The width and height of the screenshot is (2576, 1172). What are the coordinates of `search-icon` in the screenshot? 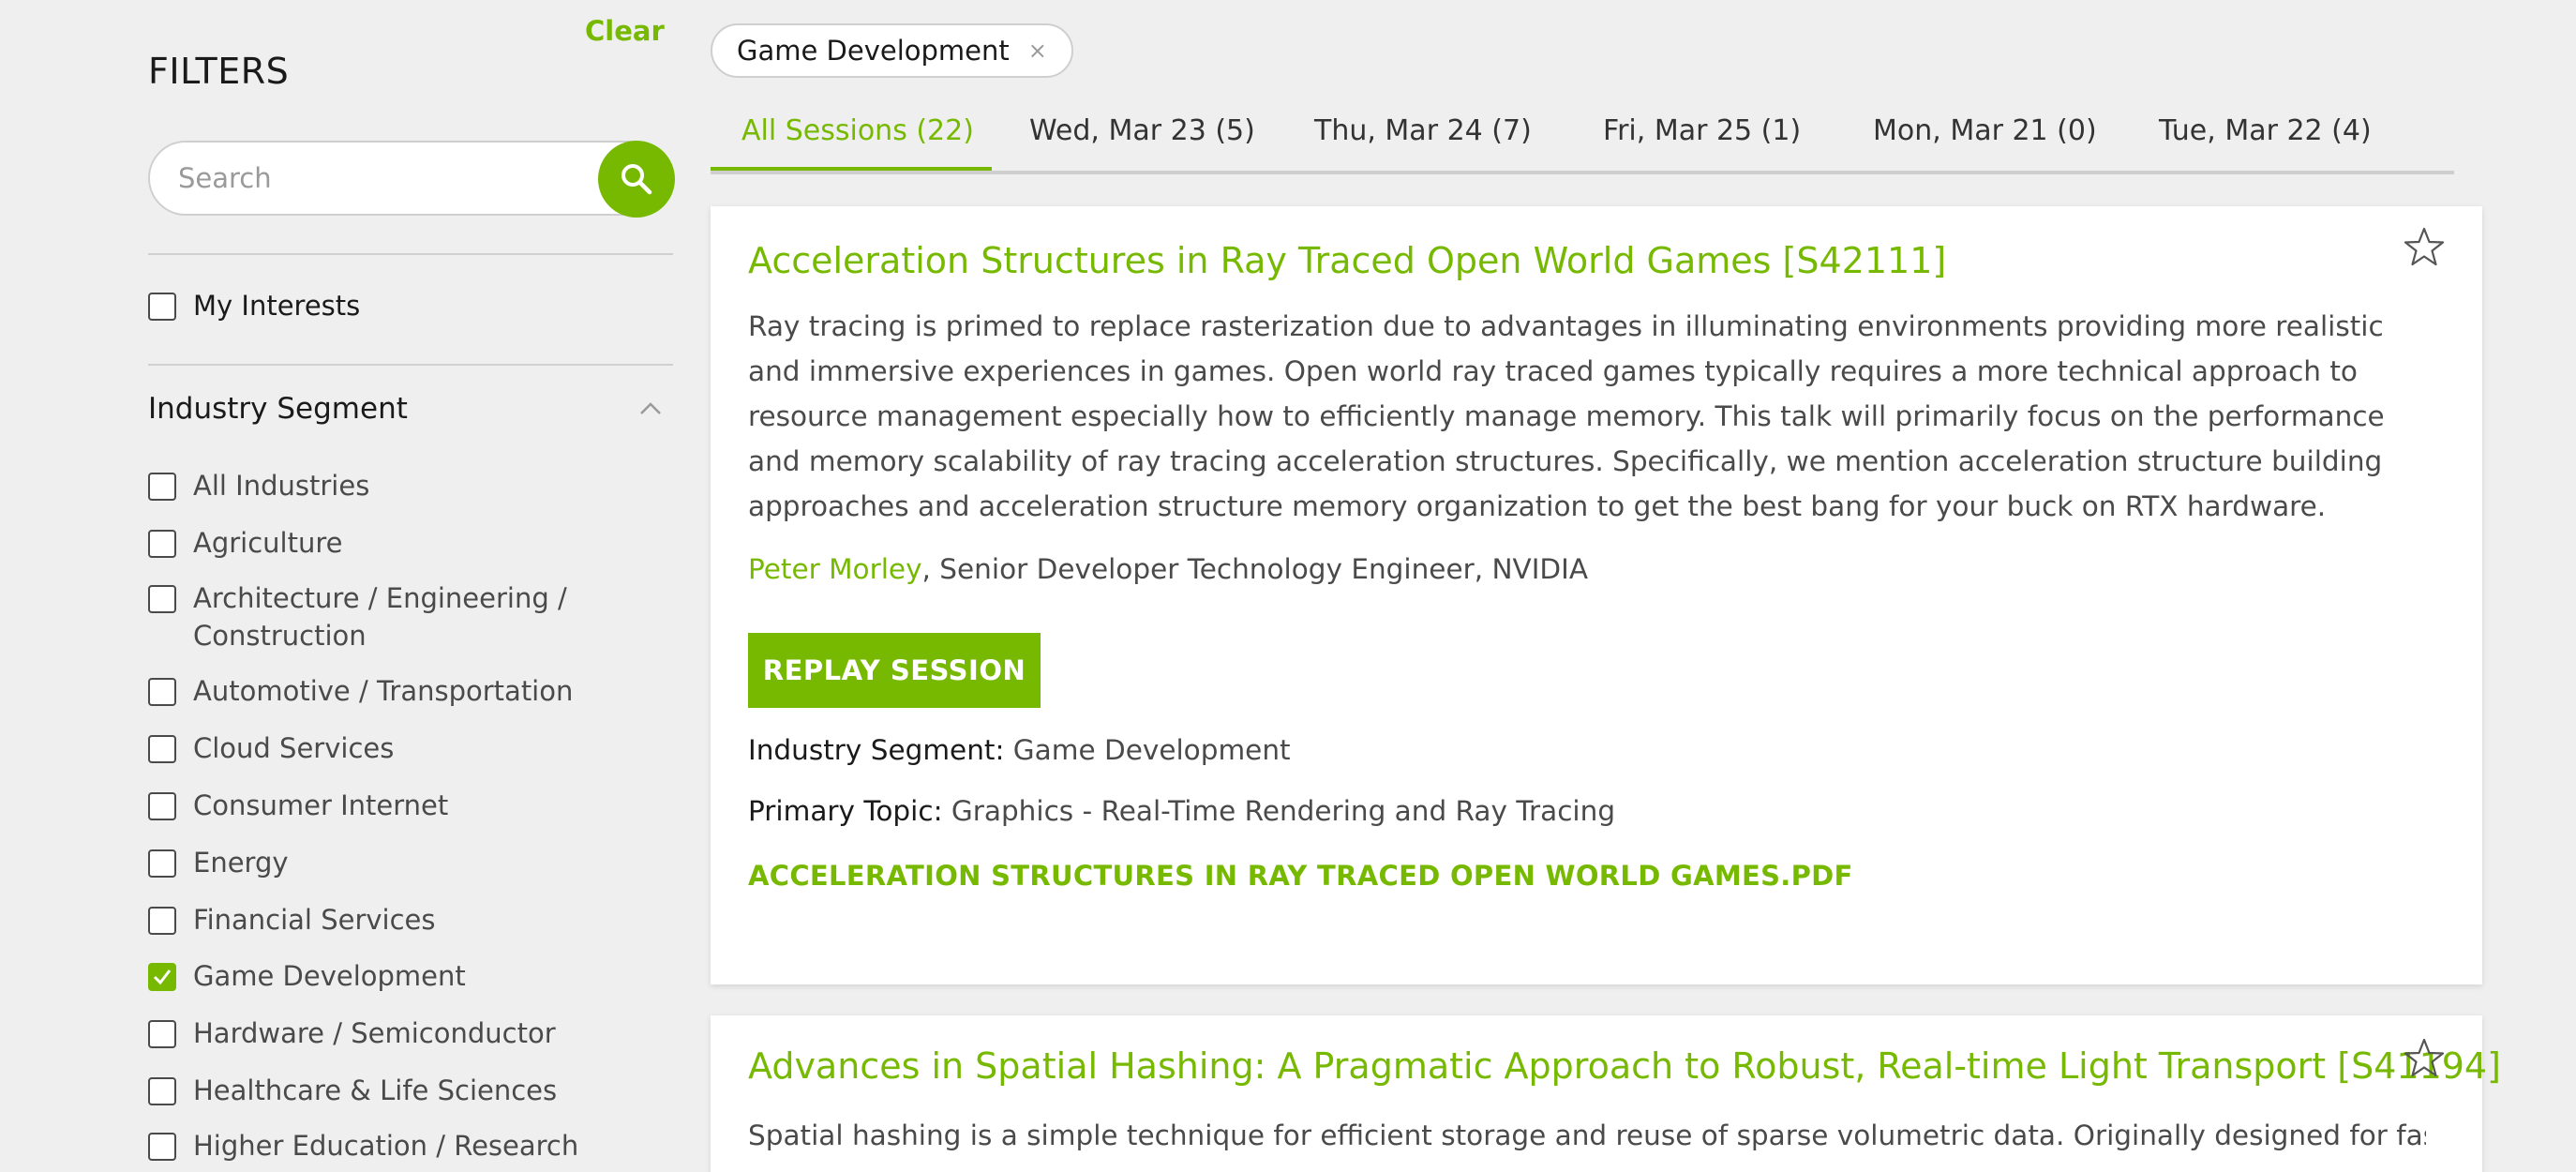 It's located at (637, 179).